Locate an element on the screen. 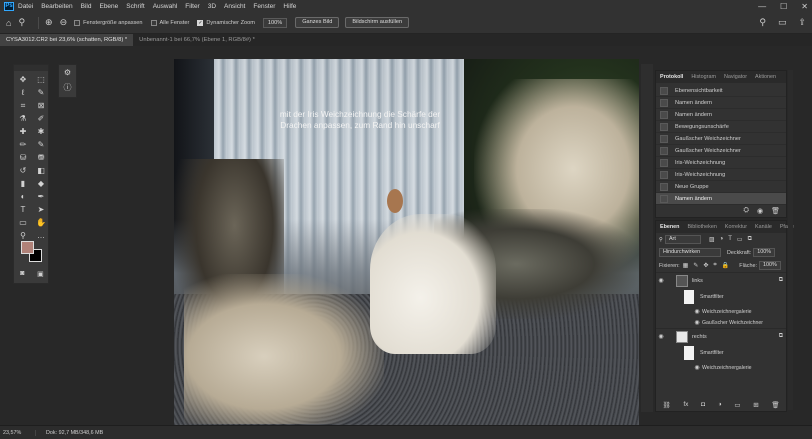 This screenshot has height=439, width=812. menu-3d: 3D is located at coordinates (212, 6).